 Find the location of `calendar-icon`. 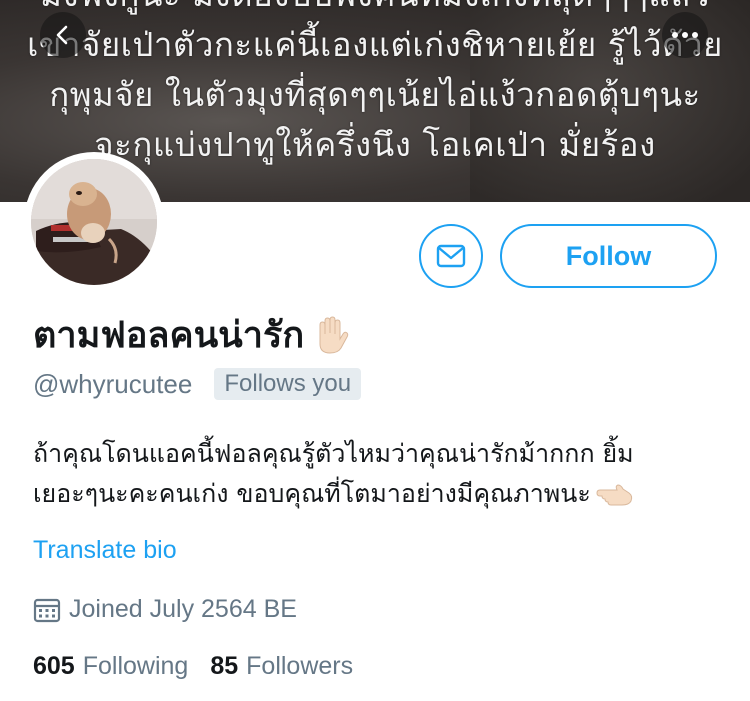

calendar-icon is located at coordinates (47, 610).